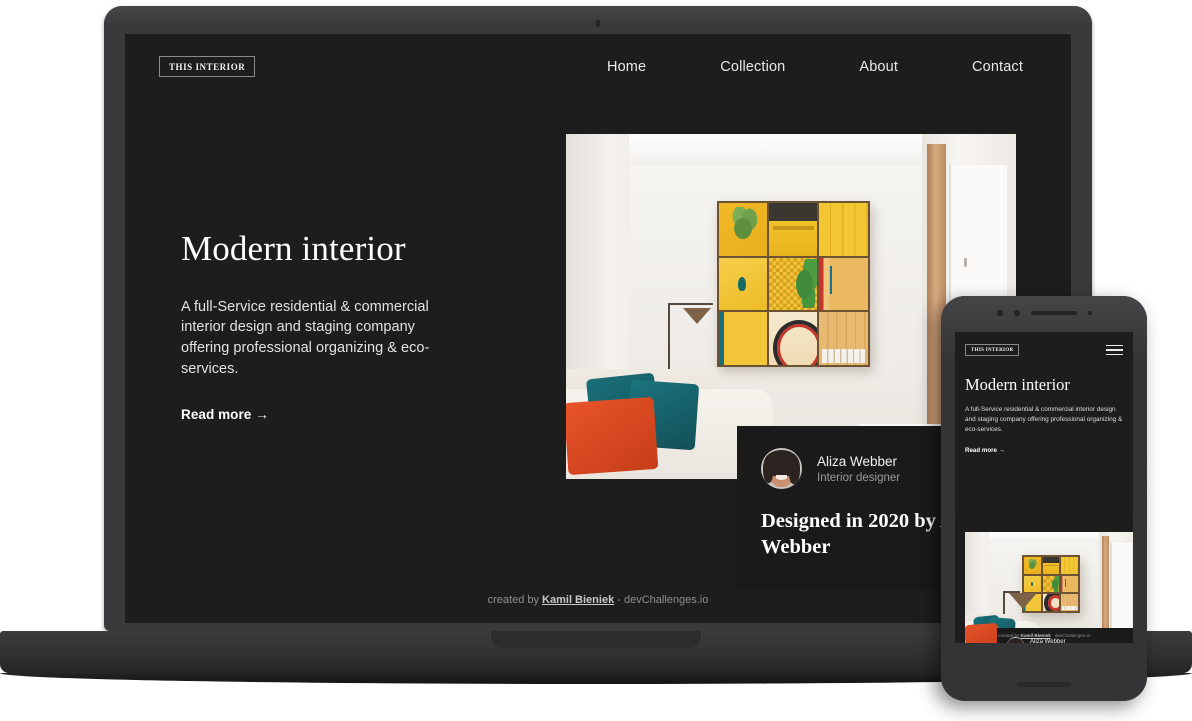 The image size is (1192, 721). I want to click on designer-role: Interior designer, so click(859, 477).